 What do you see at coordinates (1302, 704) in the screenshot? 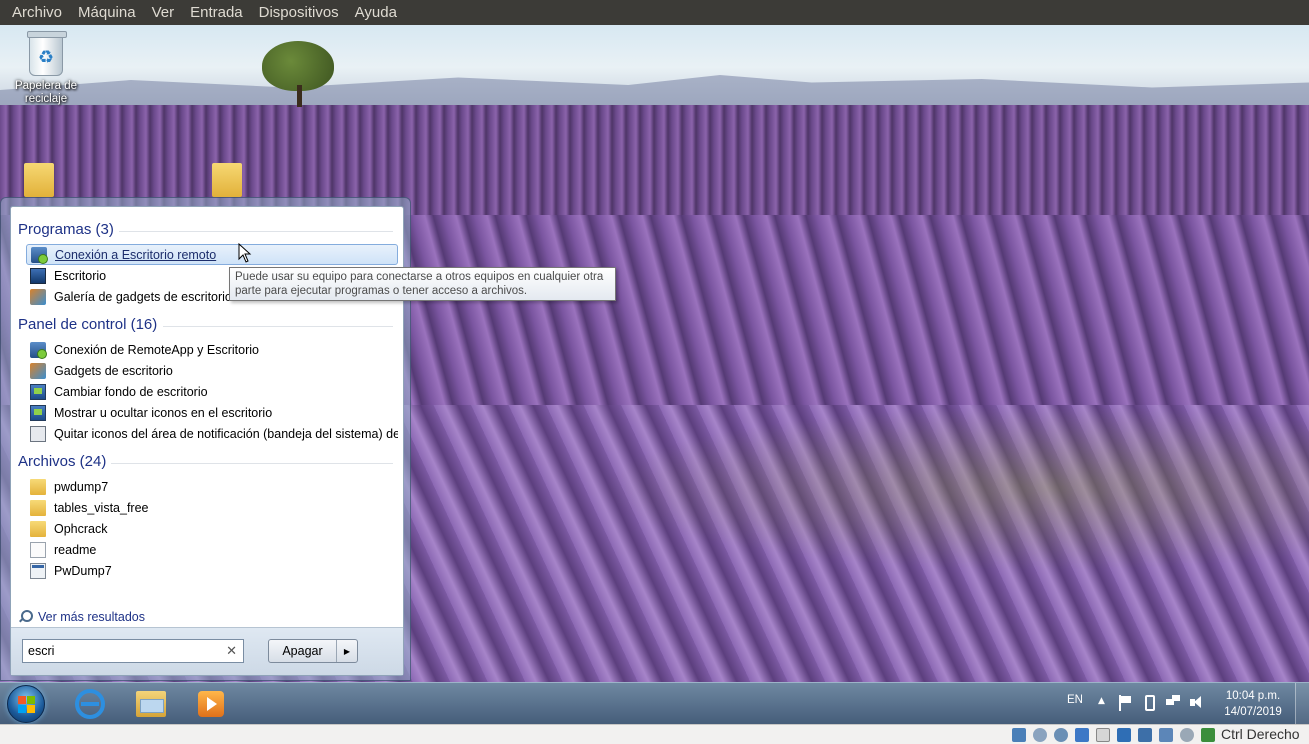
I see `show-desktop-button` at bounding box center [1302, 704].